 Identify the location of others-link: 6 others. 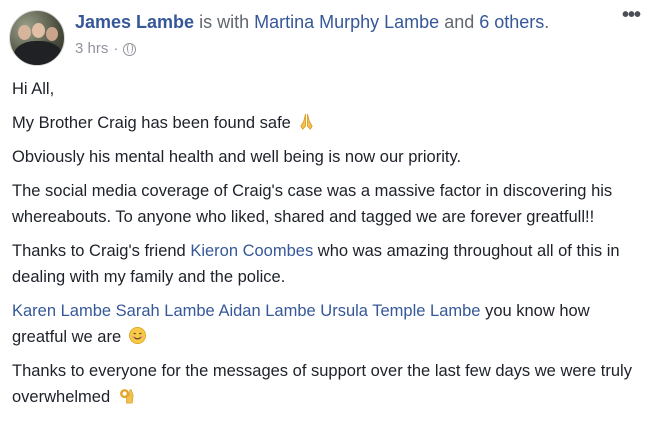
(511, 22).